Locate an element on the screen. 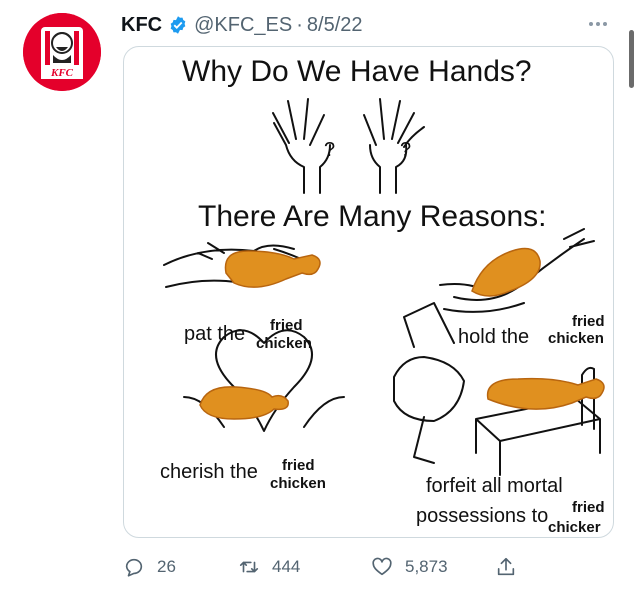 Image resolution: width=640 pixels, height=600 pixels. caption-hold-verb: hold the is located at coordinates (494, 337).